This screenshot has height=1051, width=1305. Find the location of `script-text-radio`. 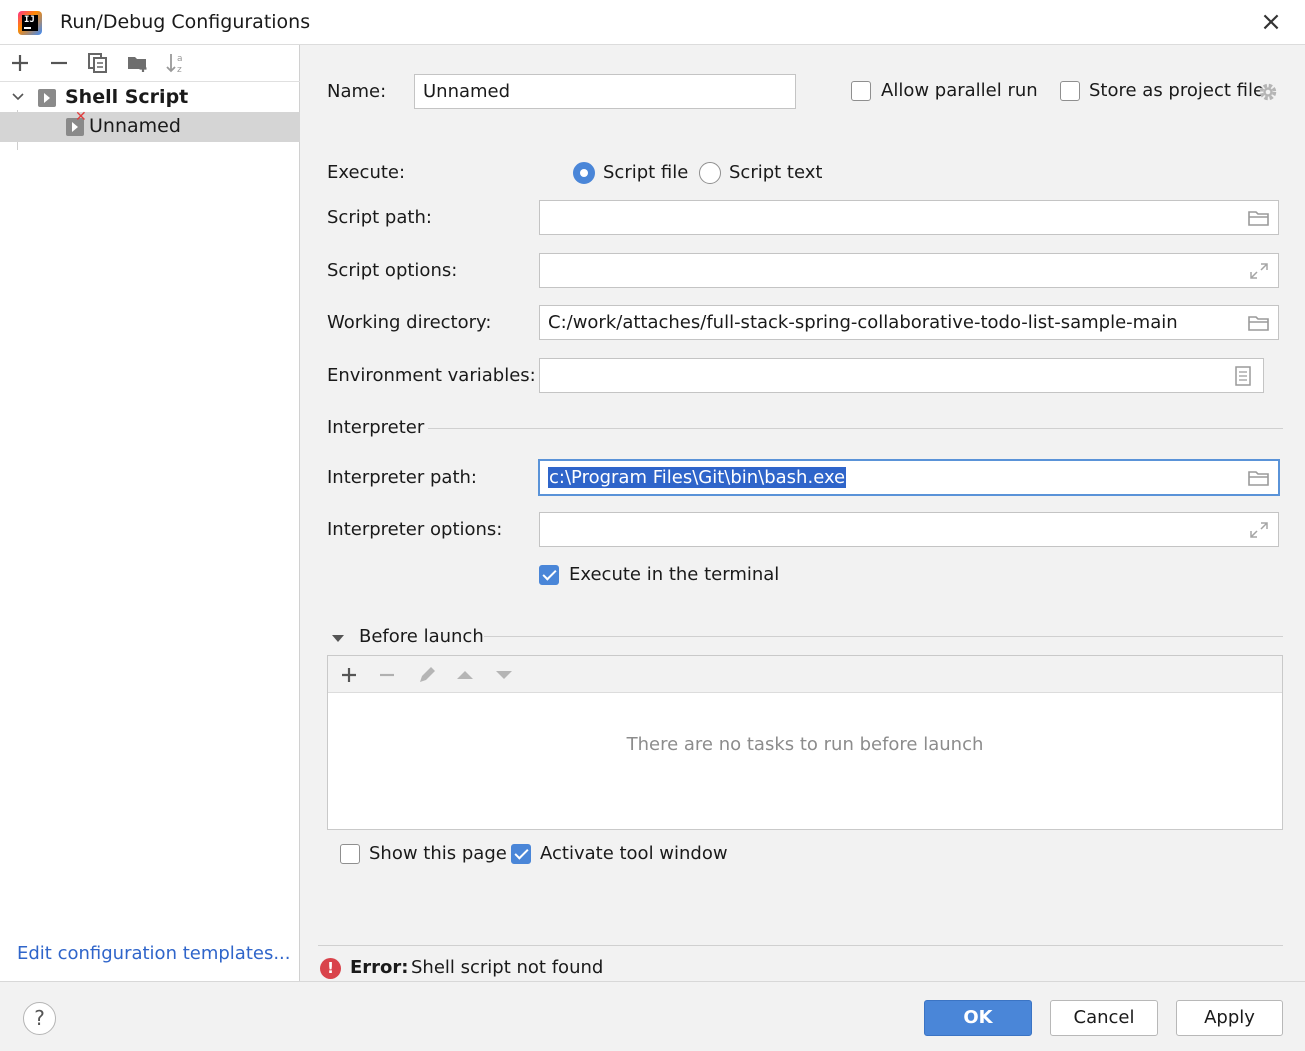

script-text-radio is located at coordinates (710, 173).